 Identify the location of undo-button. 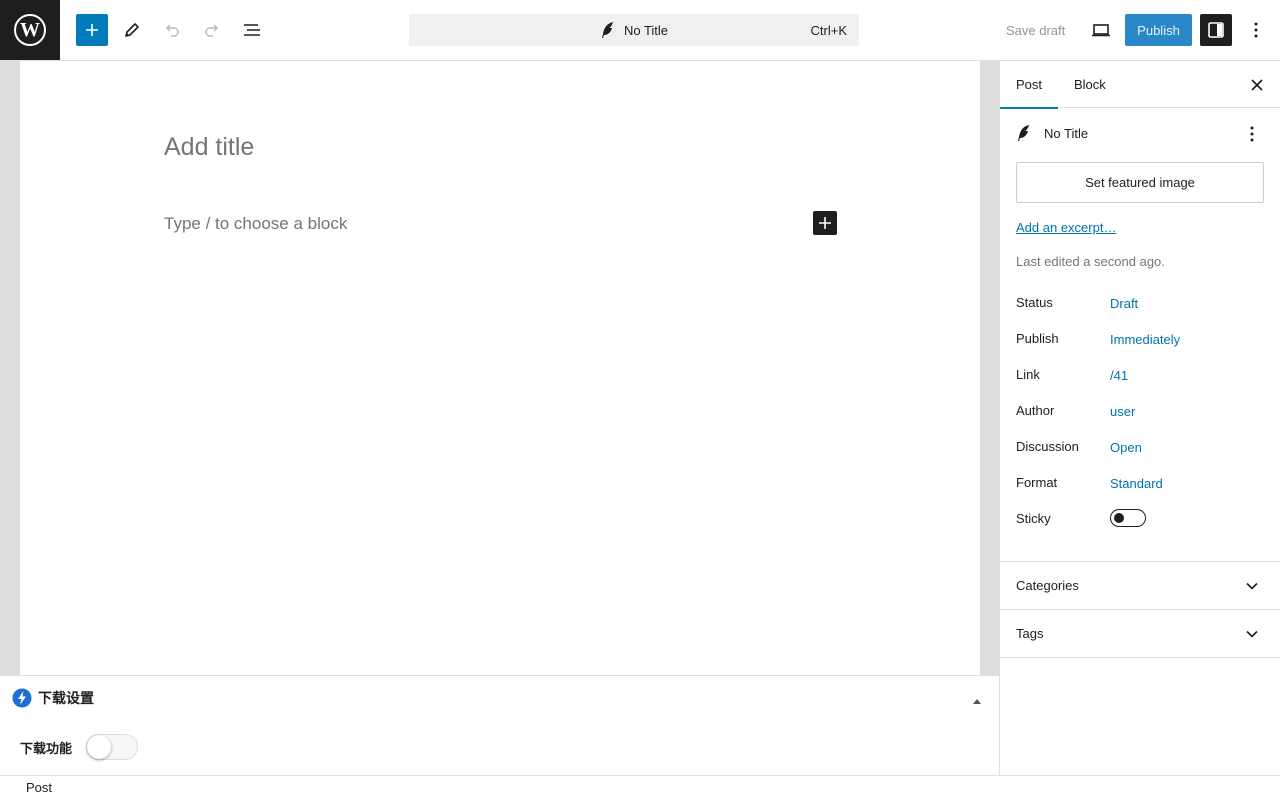
(172, 30).